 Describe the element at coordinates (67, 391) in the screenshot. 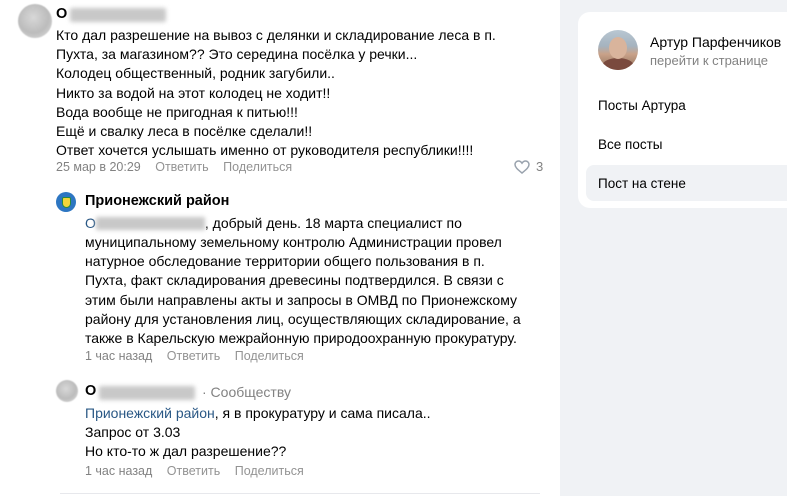

I see `reply2-avatar` at that location.